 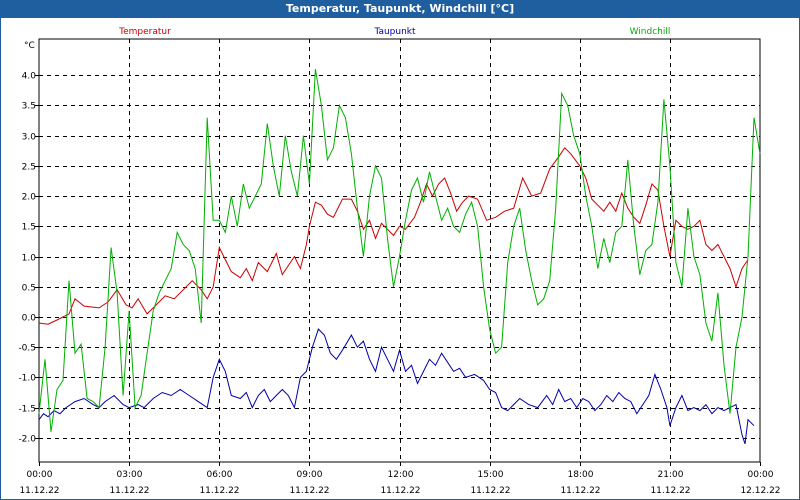 What do you see at coordinates (29, 259) in the screenshot?
I see `y-tick-label: 1.0` at bounding box center [29, 259].